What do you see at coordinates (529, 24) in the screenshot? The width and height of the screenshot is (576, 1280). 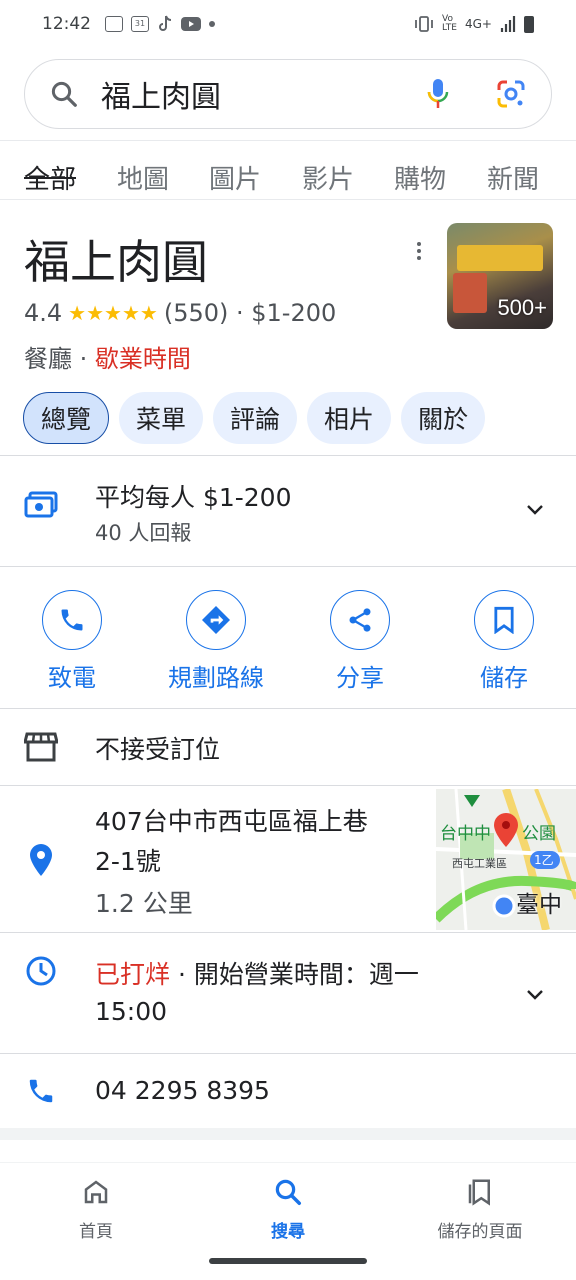 I see `battery-icon` at bounding box center [529, 24].